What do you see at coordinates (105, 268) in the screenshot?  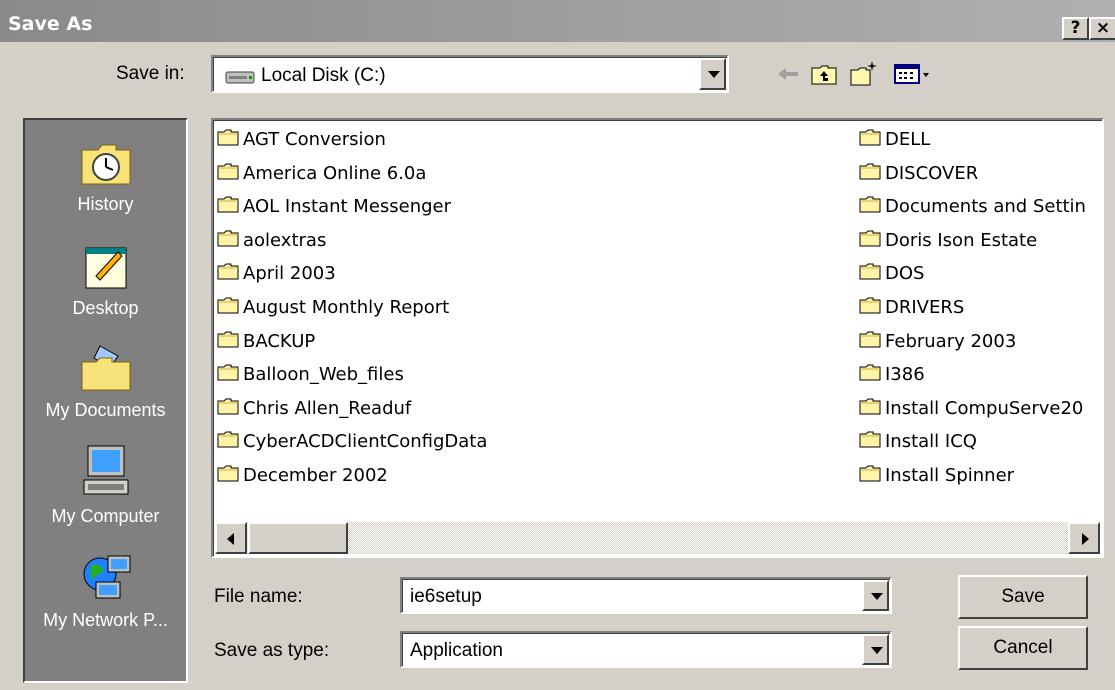 I see `desktop-icon` at bounding box center [105, 268].